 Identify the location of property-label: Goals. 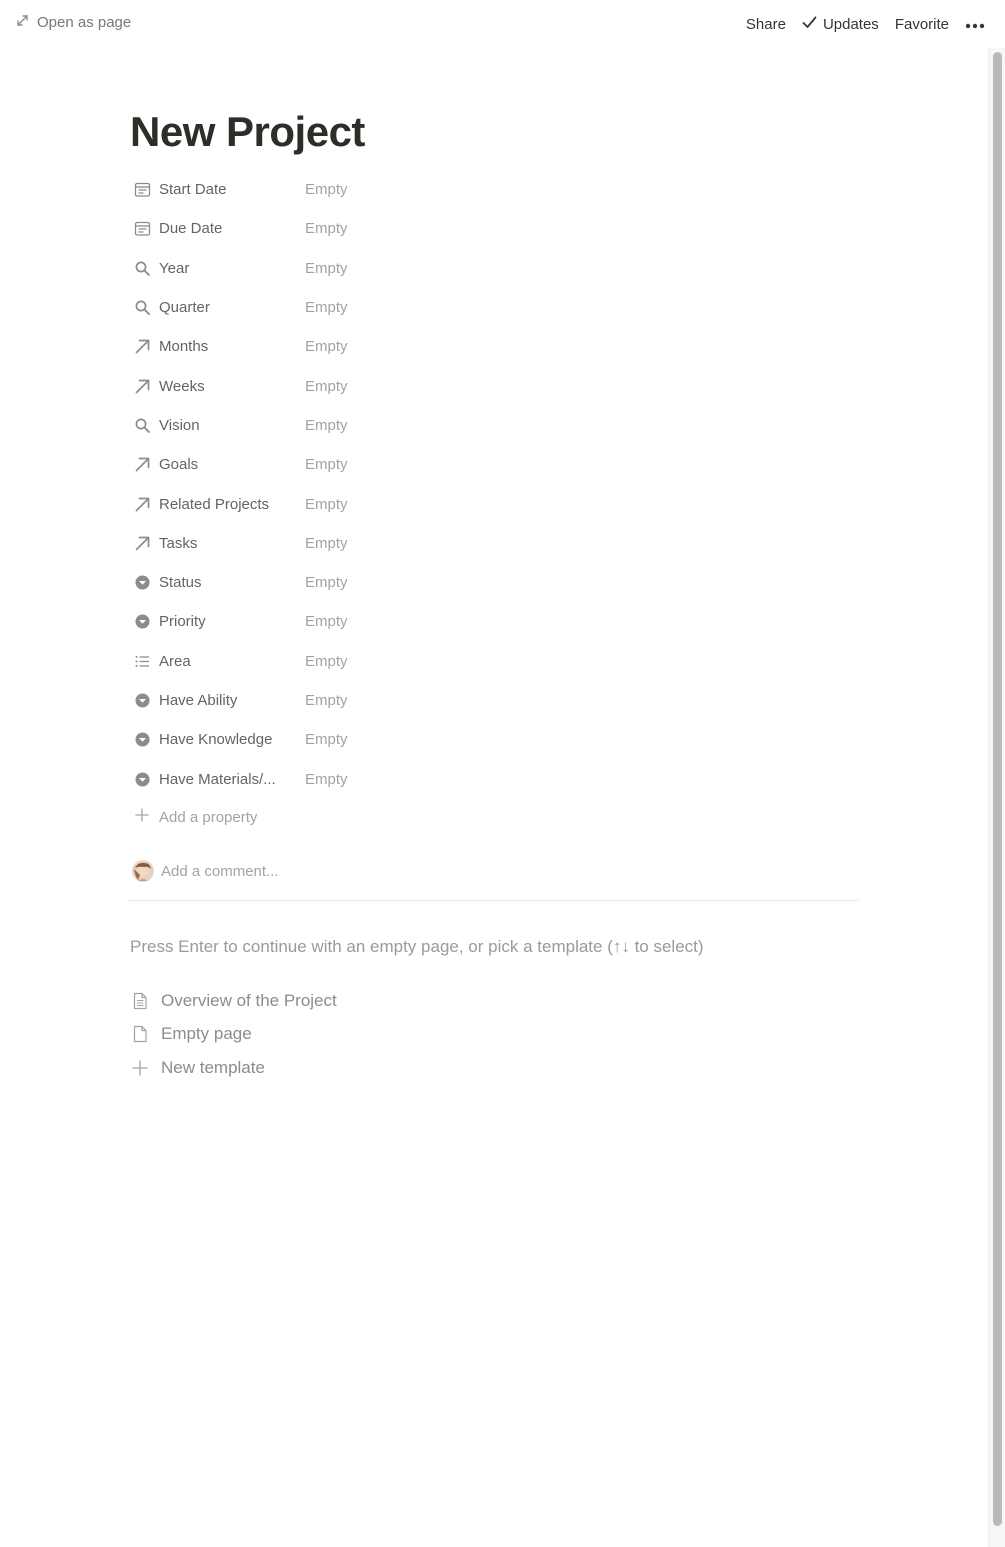
(229, 464).